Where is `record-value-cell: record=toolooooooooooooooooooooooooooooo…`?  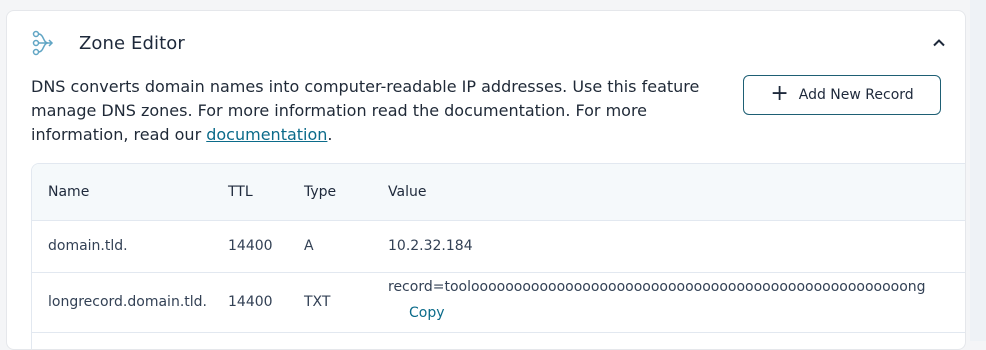 record-value-cell: record=toolooooooooooooooooooooooooooooo… is located at coordinates (676, 302).